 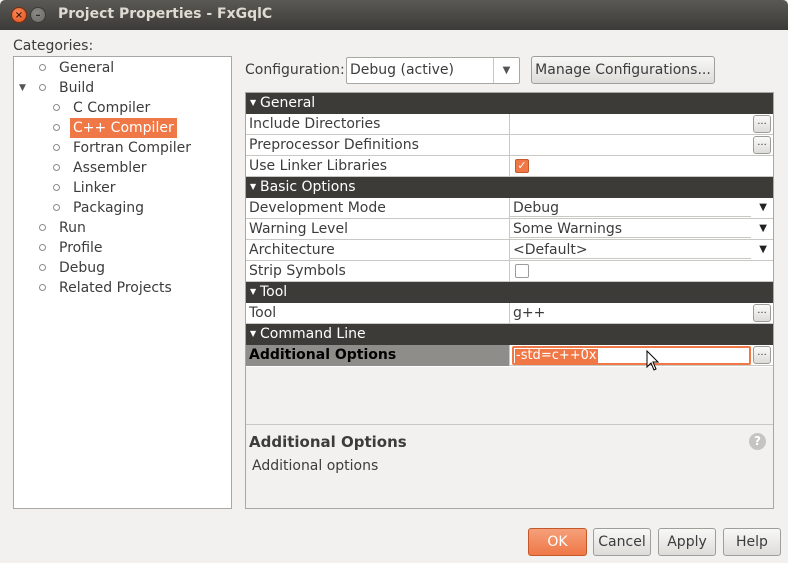 What do you see at coordinates (687, 542) in the screenshot?
I see `apply-button: Apply` at bounding box center [687, 542].